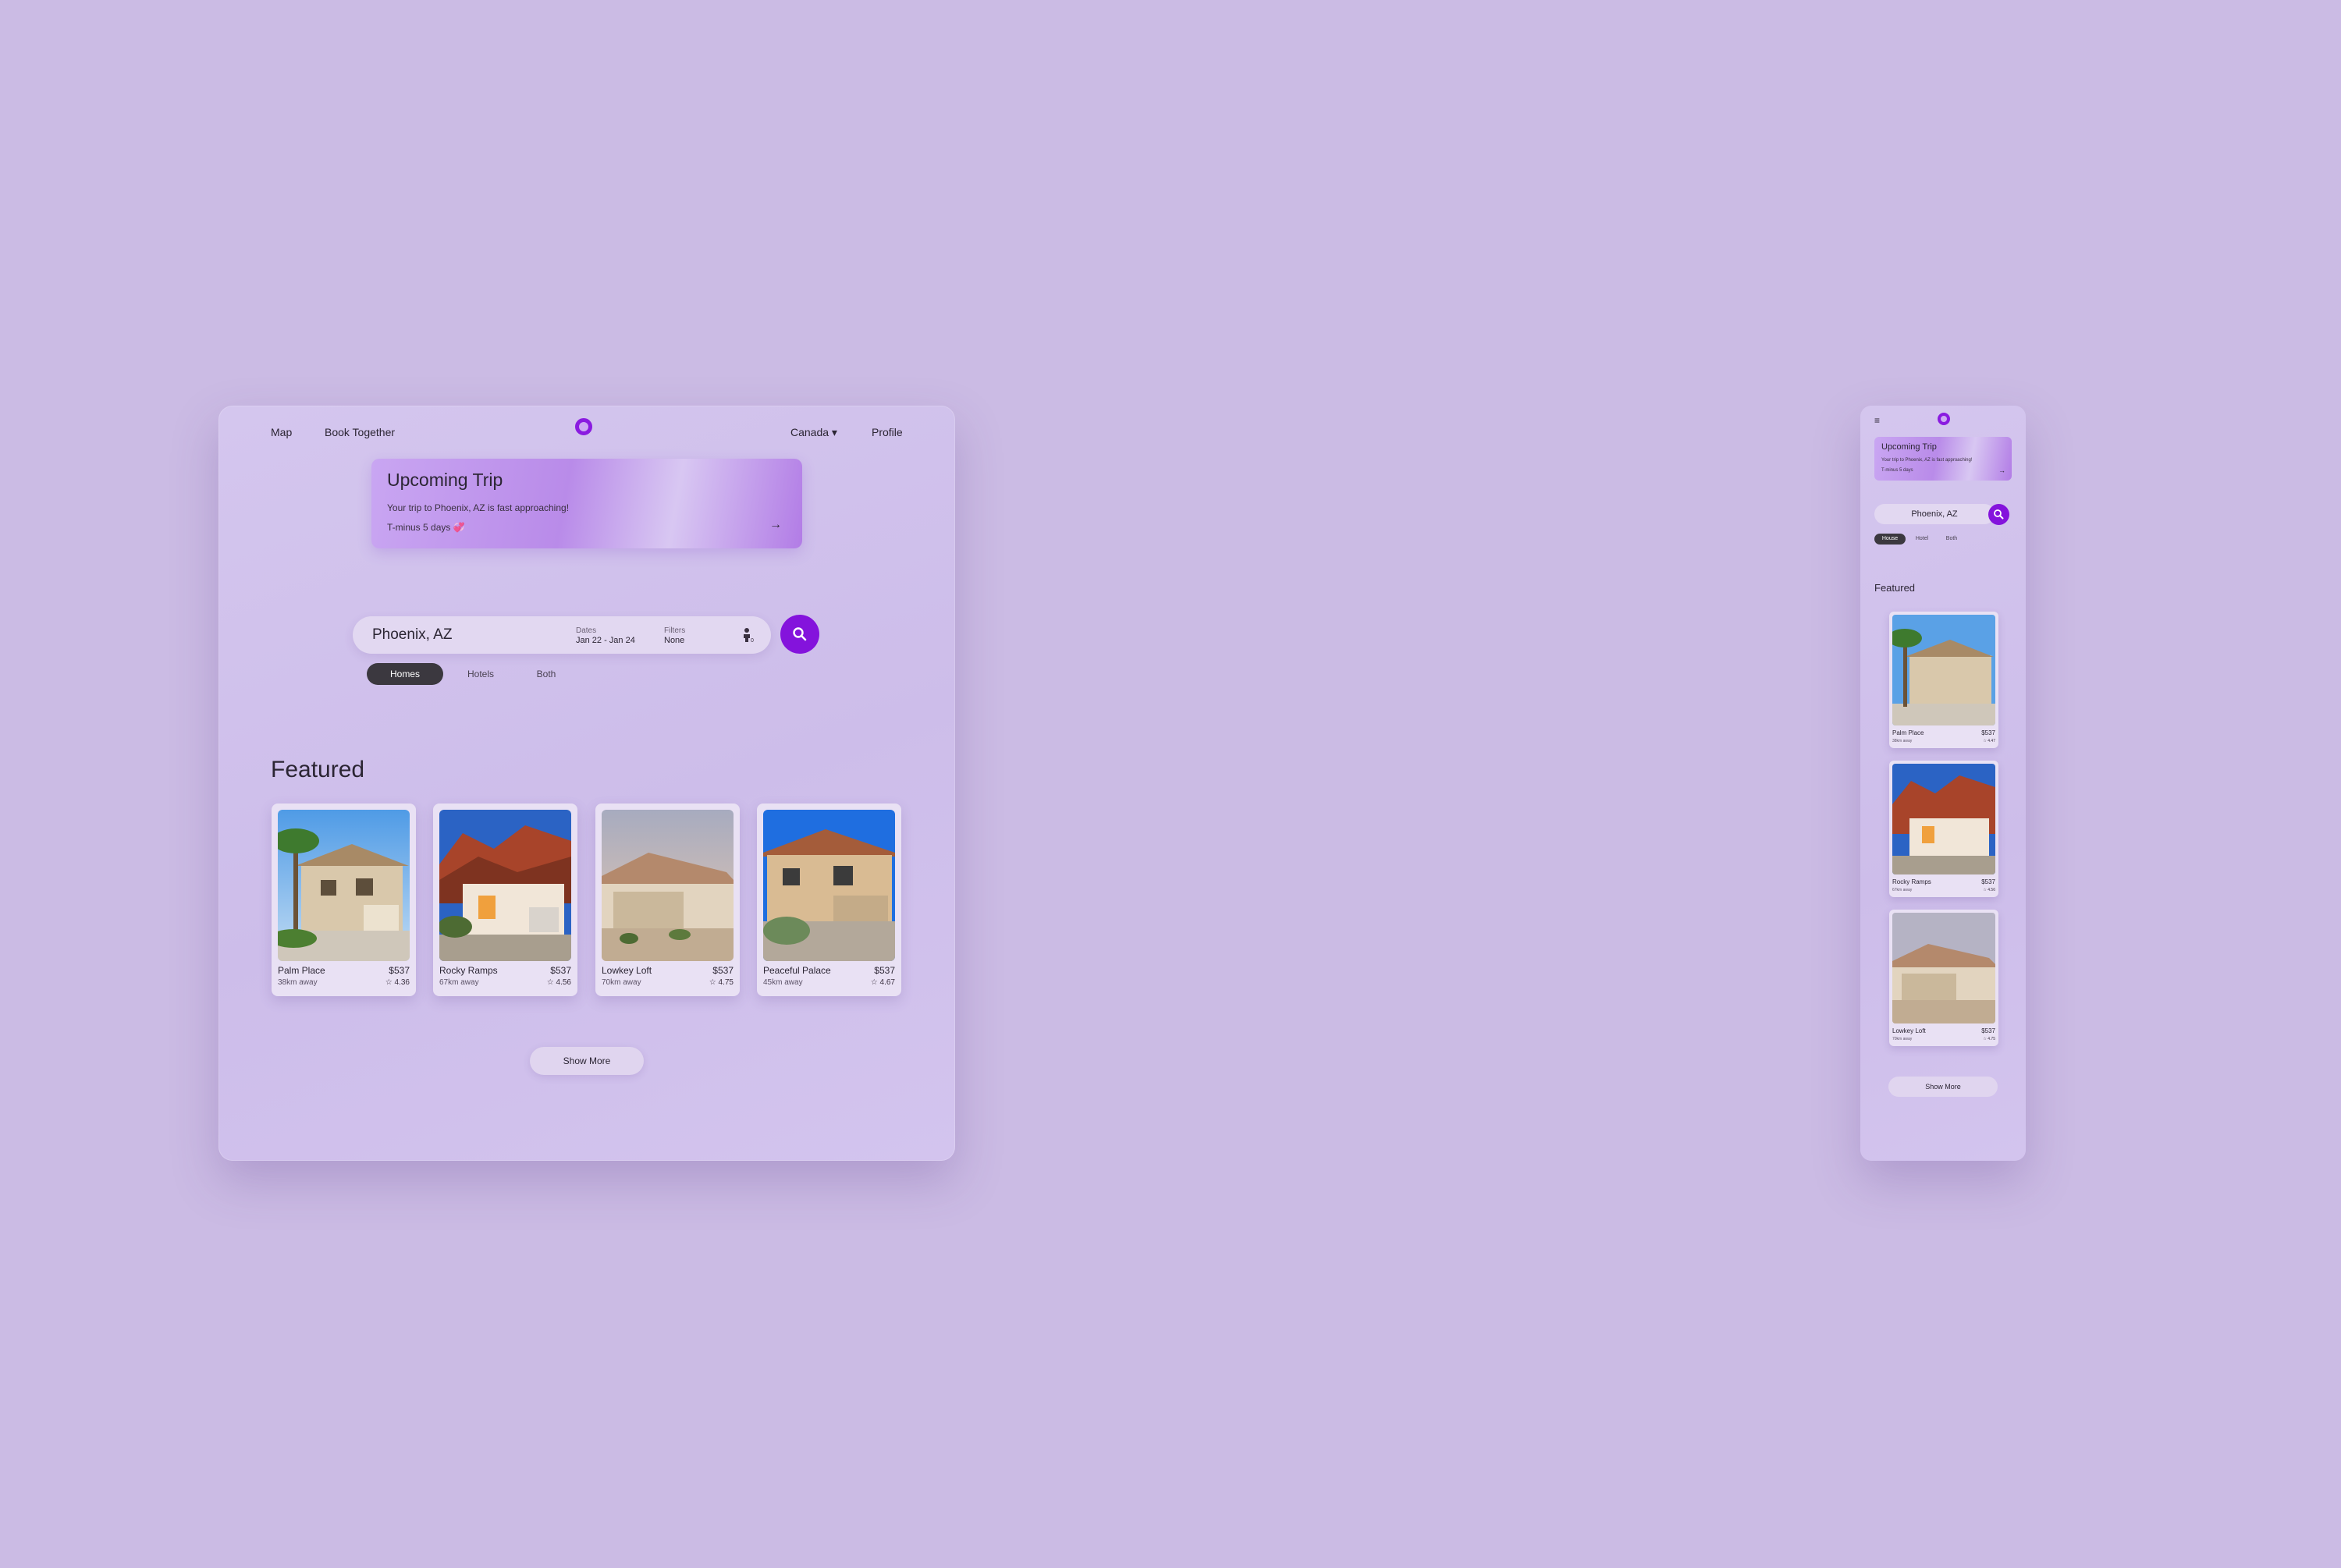 The width and height of the screenshot is (2341, 1568). Describe the element at coordinates (426, 528) in the screenshot. I see `trip-countdown: T-minus 5 days 💞` at that location.